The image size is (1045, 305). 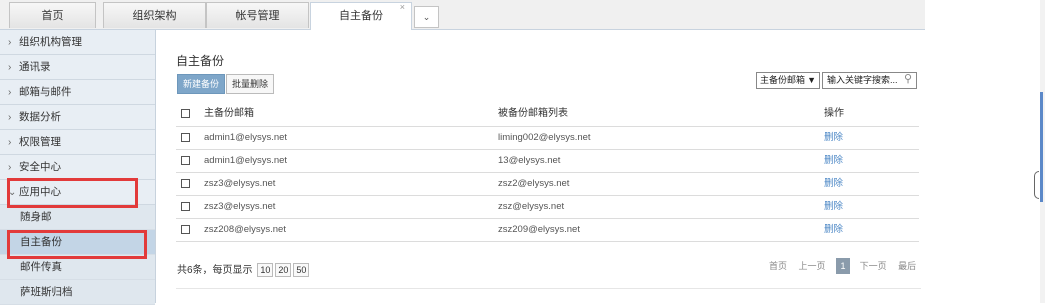 I want to click on bracket-shape, so click(x=1036, y=185).